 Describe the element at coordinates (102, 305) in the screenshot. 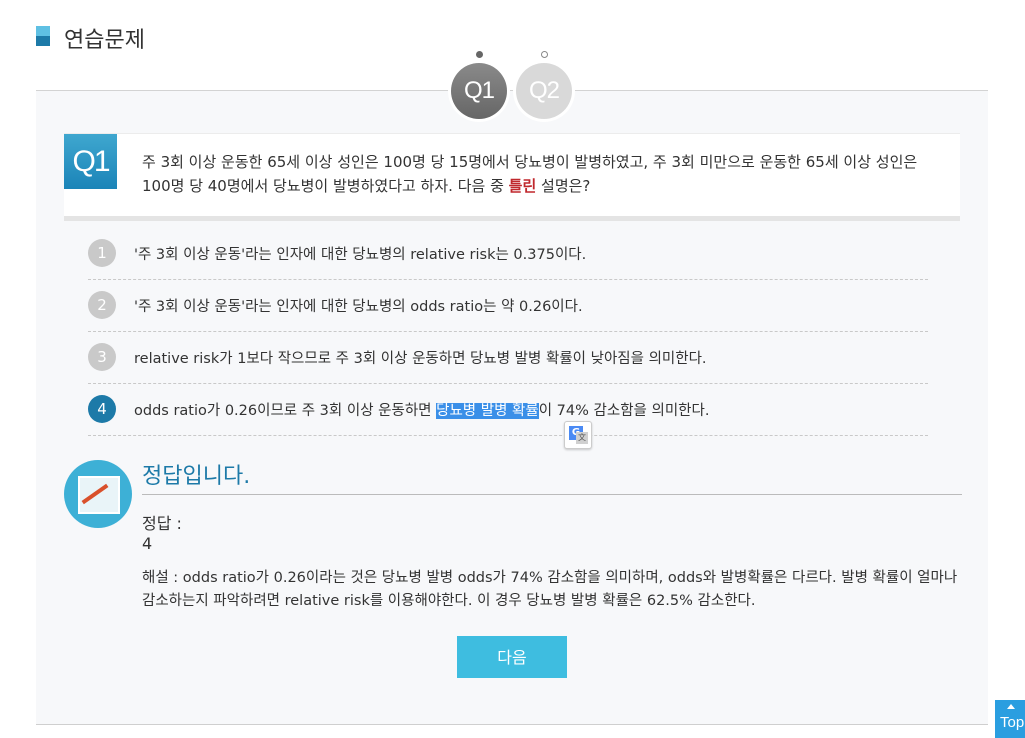

I see `option-number: 2` at that location.